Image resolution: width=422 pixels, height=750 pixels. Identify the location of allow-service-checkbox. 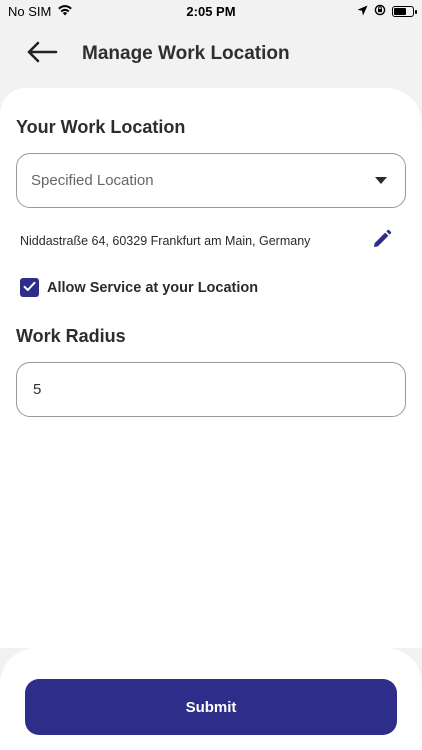
(29, 287).